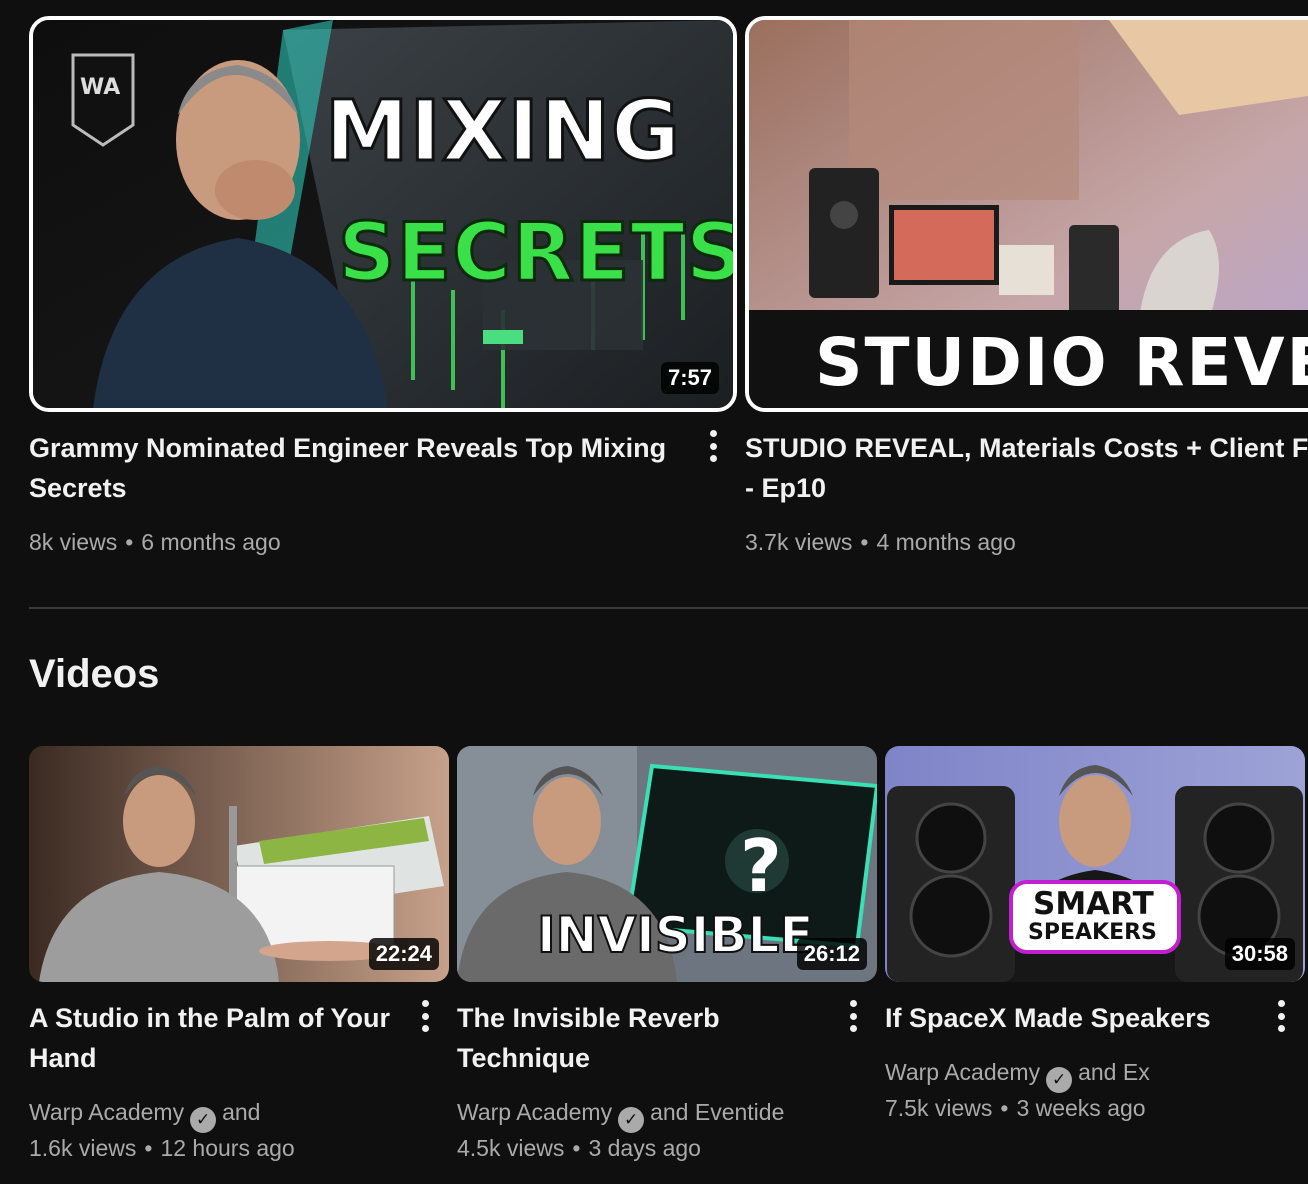 The height and width of the screenshot is (1184, 1308). Describe the element at coordinates (668, 608) in the screenshot. I see `section-divider` at that location.